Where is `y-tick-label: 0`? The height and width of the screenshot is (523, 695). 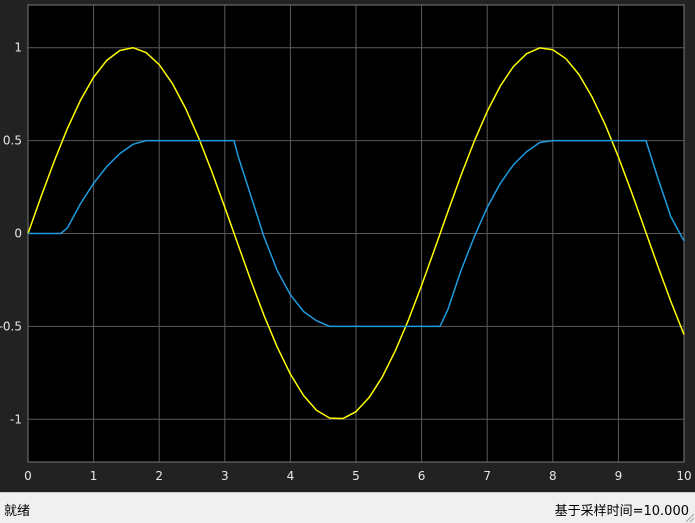
y-tick-label: 0 is located at coordinates (18, 234).